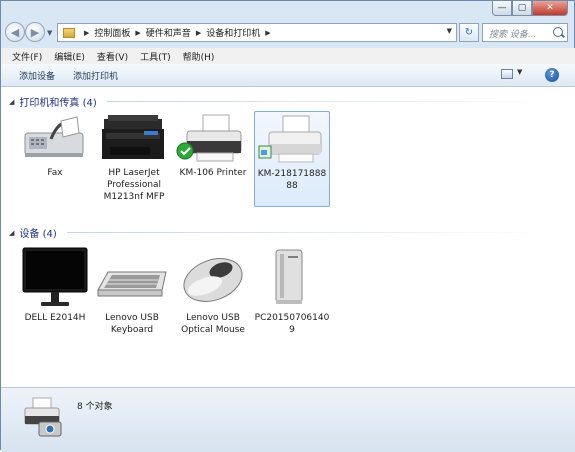 The width and height of the screenshot is (575, 452). I want to click on address-bar: ▶ 控制面板 ▶ 硬件和声音 ▶ 设备和打印机 ▶ ▼, so click(257, 32).